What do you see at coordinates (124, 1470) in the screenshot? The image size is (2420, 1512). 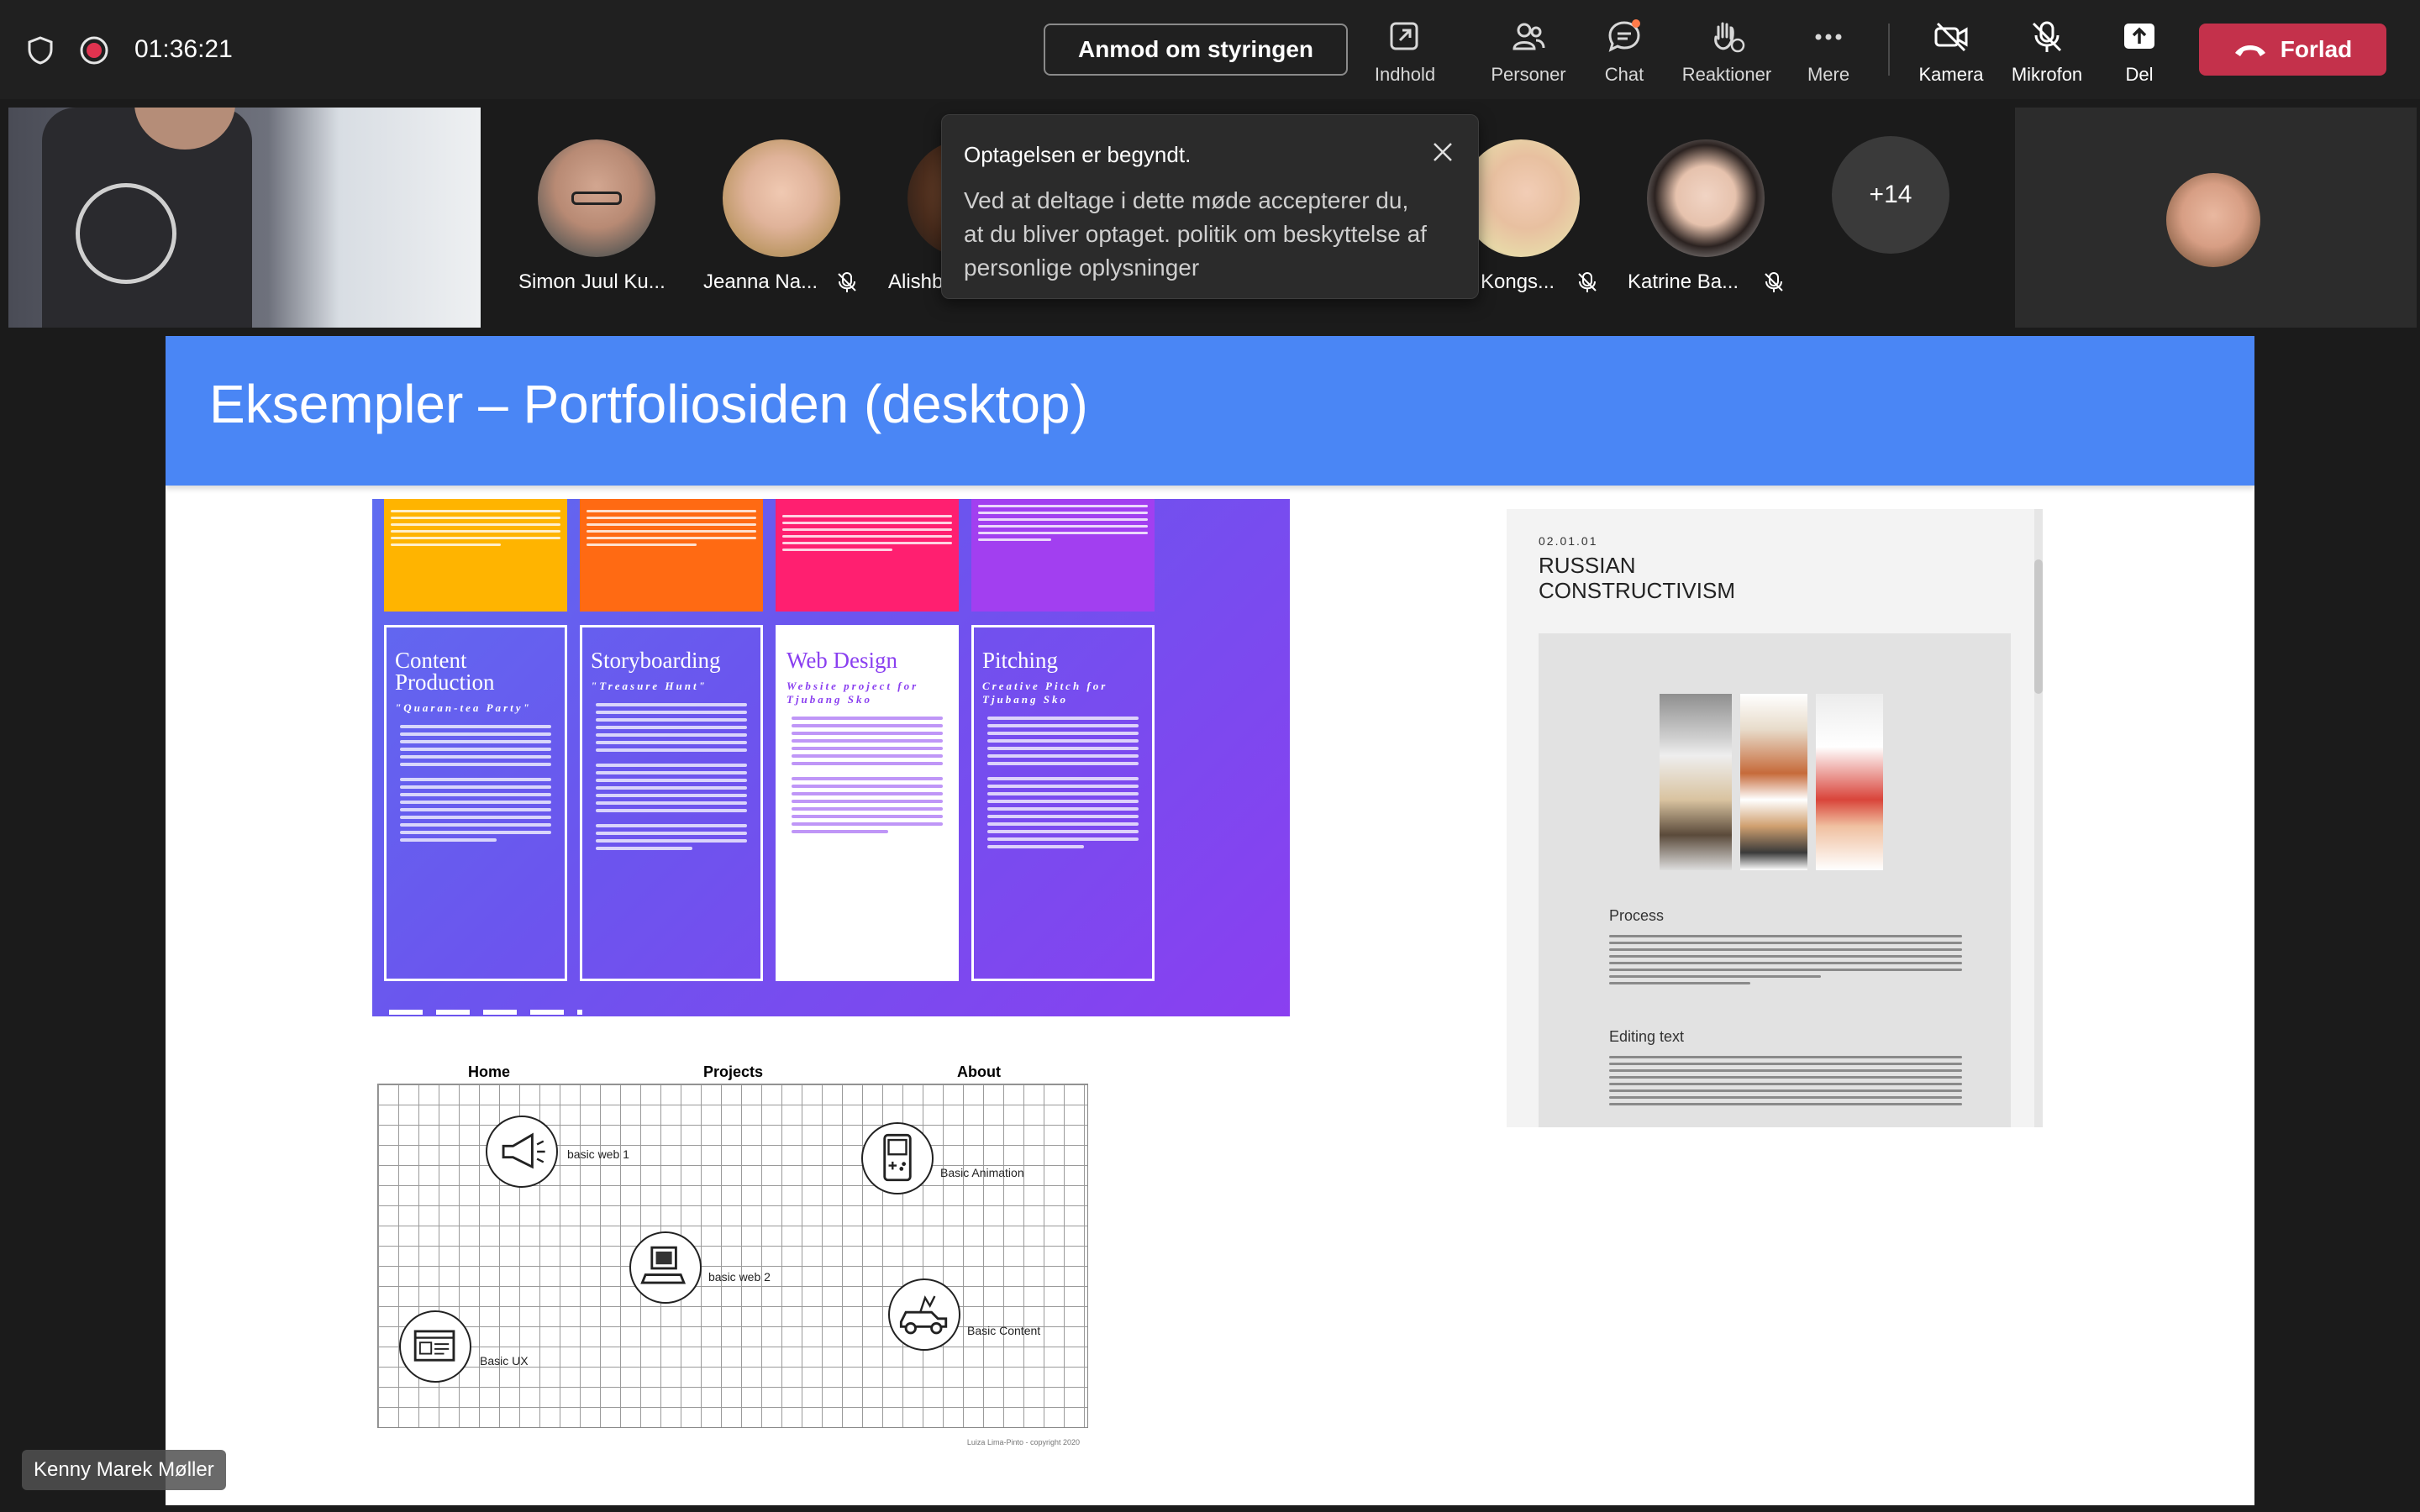 I see `presenter-name: Kenny Marek Møller` at bounding box center [124, 1470].